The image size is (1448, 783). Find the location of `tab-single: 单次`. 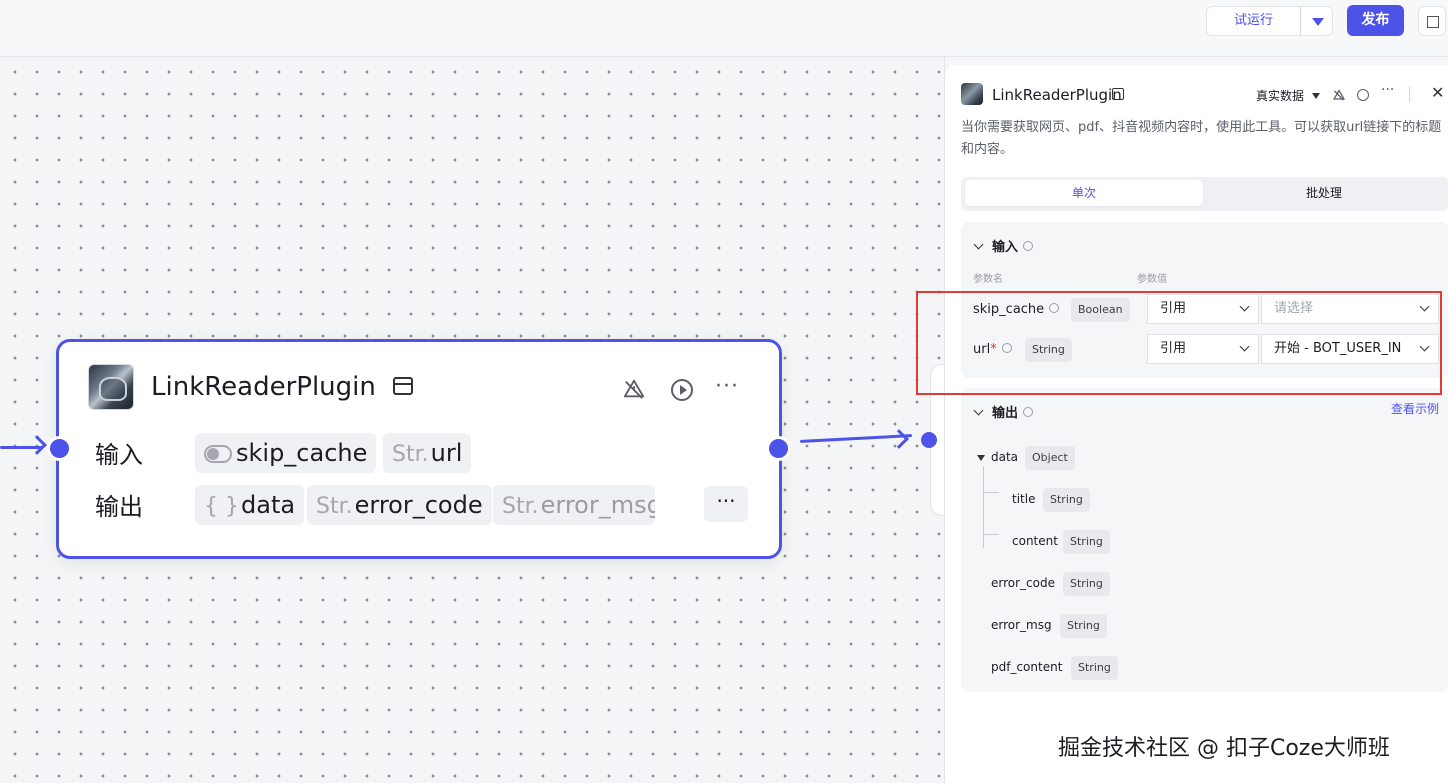

tab-single: 单次 is located at coordinates (1084, 193).